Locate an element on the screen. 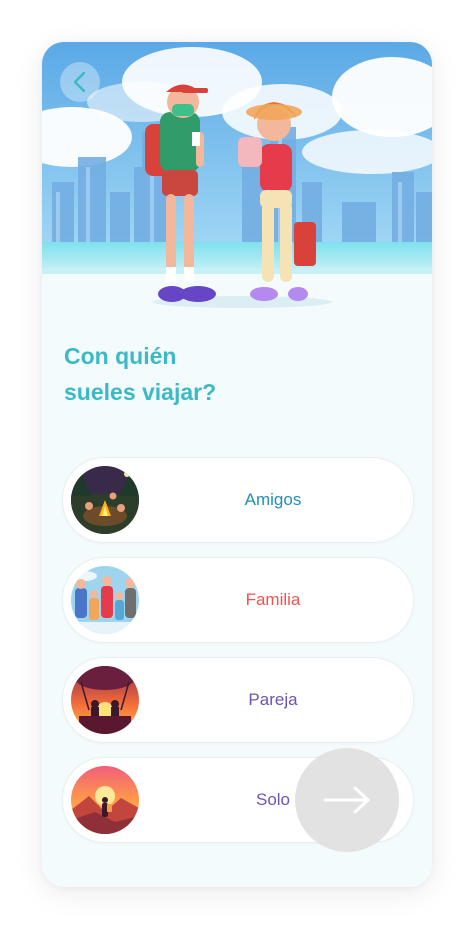 The height and width of the screenshot is (929, 474). page-title: Con quién sueles viajar? is located at coordinates (229, 374).